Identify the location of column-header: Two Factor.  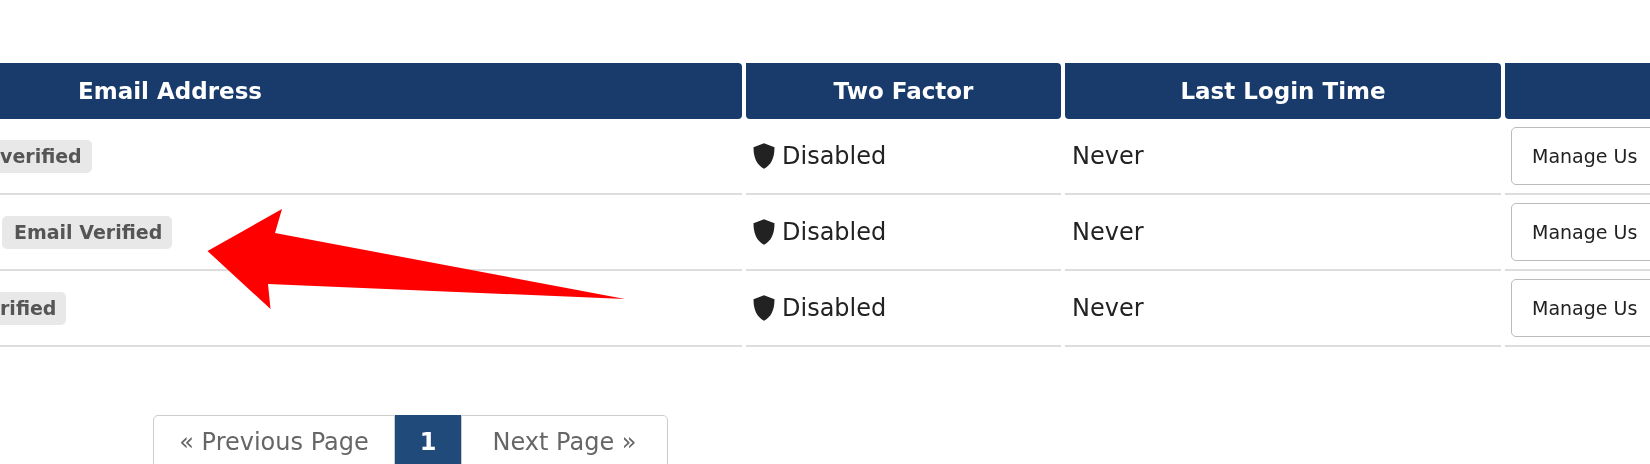
(903, 91).